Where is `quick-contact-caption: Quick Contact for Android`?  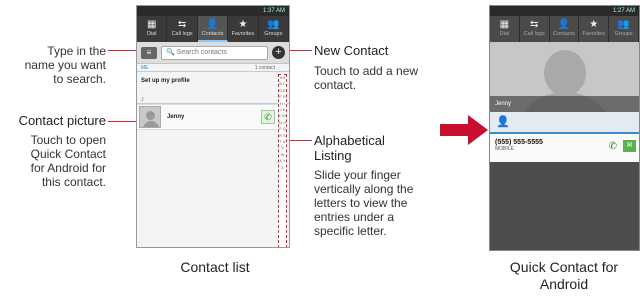 quick-contact-caption: Quick Contact for Android is located at coordinates (564, 275).